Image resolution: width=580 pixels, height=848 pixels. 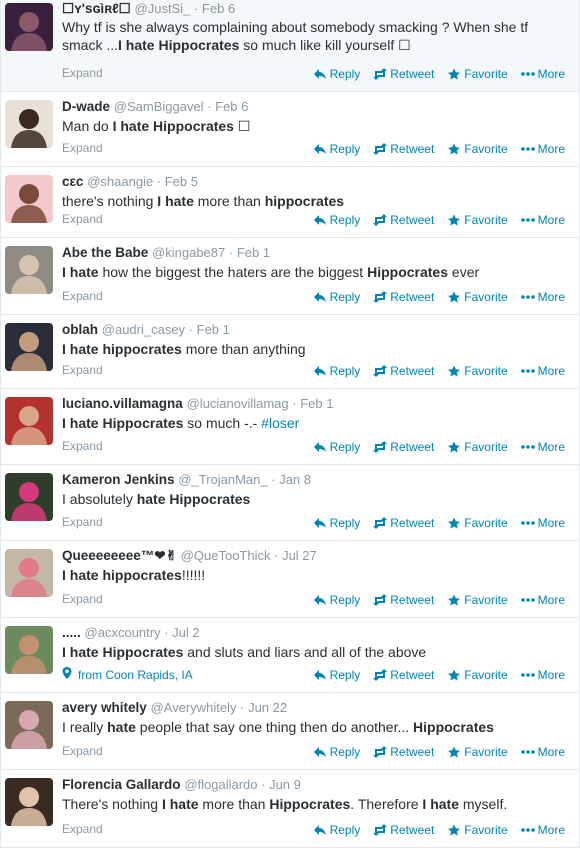 What do you see at coordinates (80, 329) in the screenshot?
I see `user-name: oblah` at bounding box center [80, 329].